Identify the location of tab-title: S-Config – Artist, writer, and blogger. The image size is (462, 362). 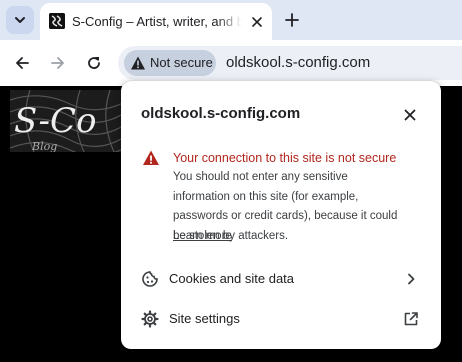
(157, 21).